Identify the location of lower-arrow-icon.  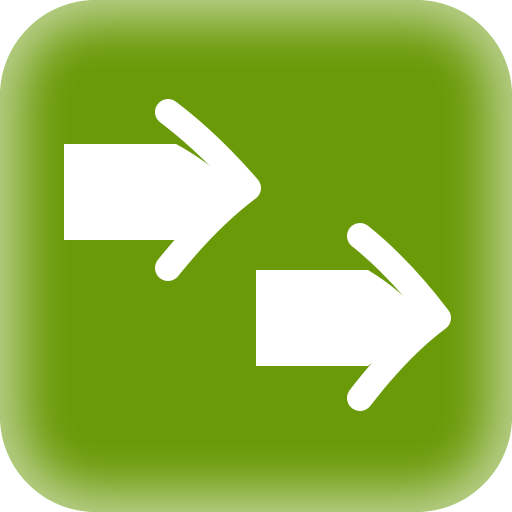
(353, 317).